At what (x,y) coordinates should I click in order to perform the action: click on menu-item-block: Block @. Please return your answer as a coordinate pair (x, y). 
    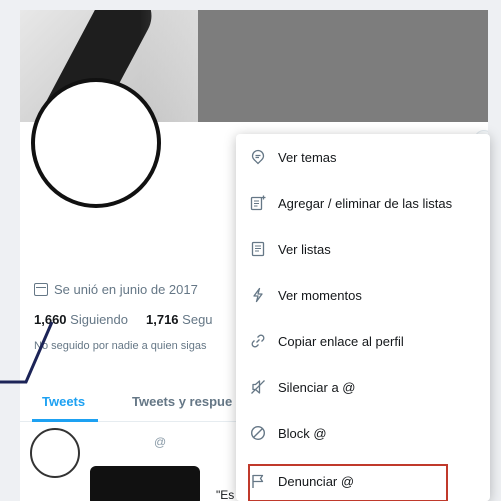
    Looking at the image, I should click on (363, 433).